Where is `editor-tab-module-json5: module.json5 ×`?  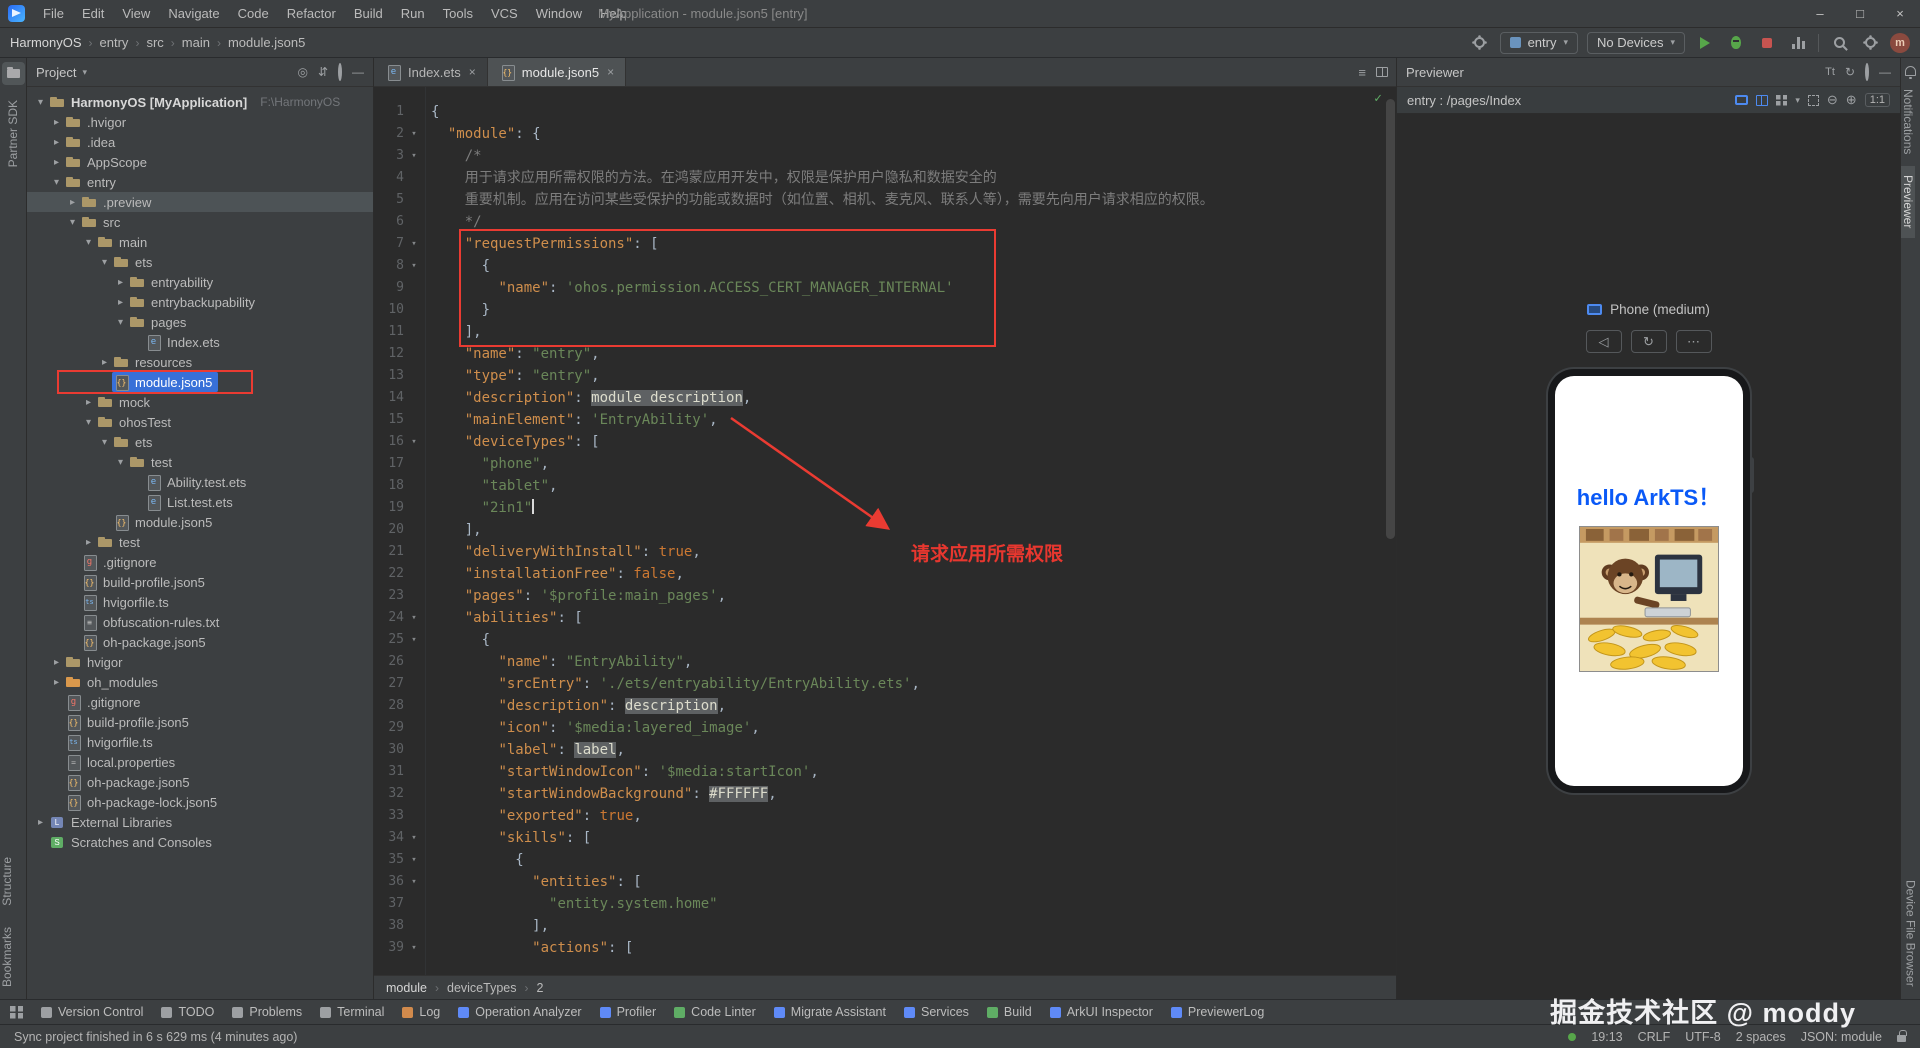 editor-tab-module-json5: module.json5 × is located at coordinates (557, 72).